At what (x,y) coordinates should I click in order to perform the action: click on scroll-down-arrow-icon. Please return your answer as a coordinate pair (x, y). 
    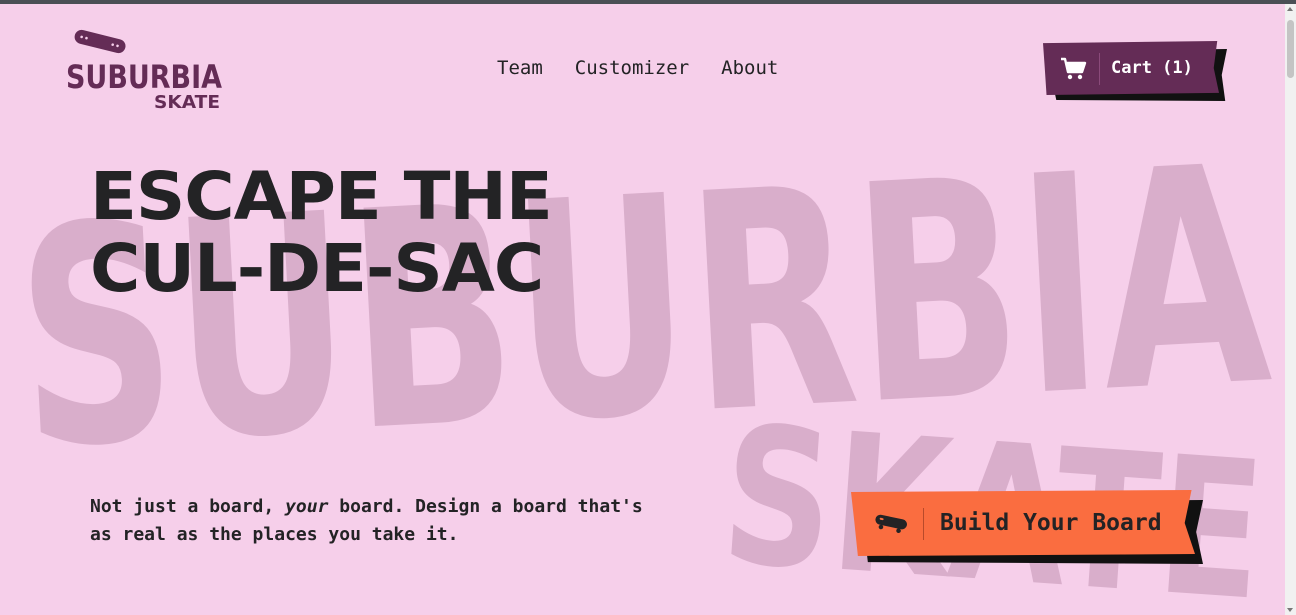
    Looking at the image, I should click on (1290, 610).